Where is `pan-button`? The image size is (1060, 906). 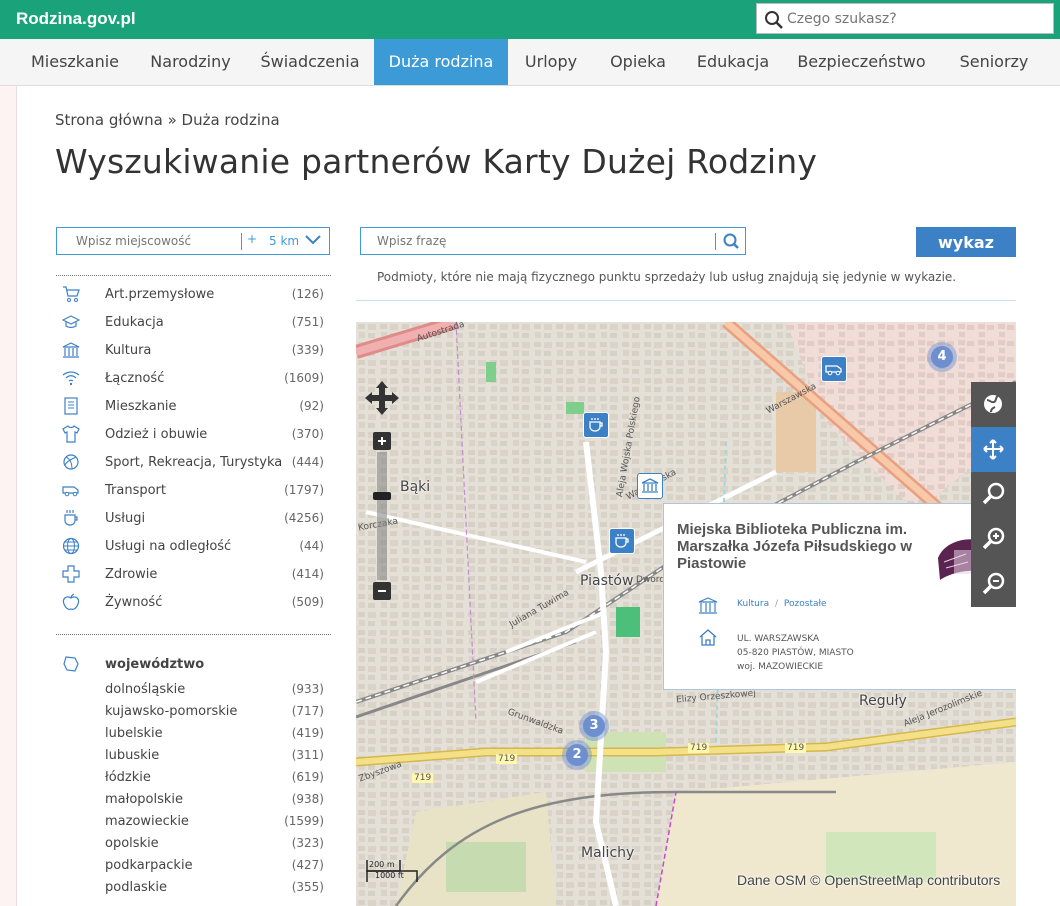
pan-button is located at coordinates (993, 449).